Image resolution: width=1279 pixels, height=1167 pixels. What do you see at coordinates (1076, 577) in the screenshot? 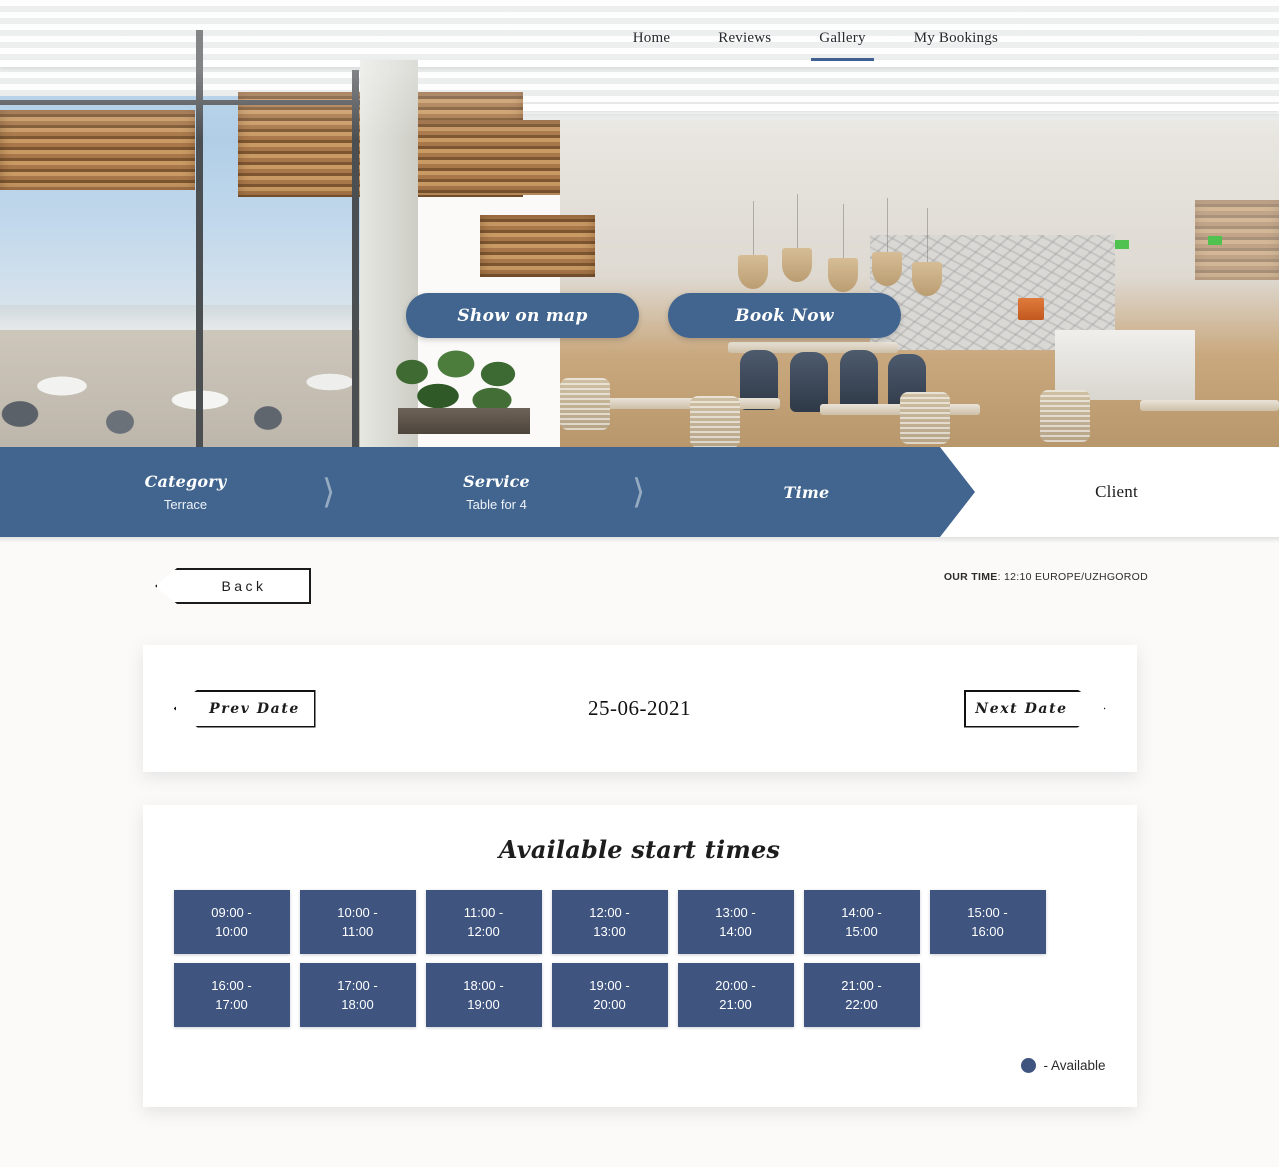
I see `our-time-value: 12:10 EUROPE/UZHGOROD` at bounding box center [1076, 577].